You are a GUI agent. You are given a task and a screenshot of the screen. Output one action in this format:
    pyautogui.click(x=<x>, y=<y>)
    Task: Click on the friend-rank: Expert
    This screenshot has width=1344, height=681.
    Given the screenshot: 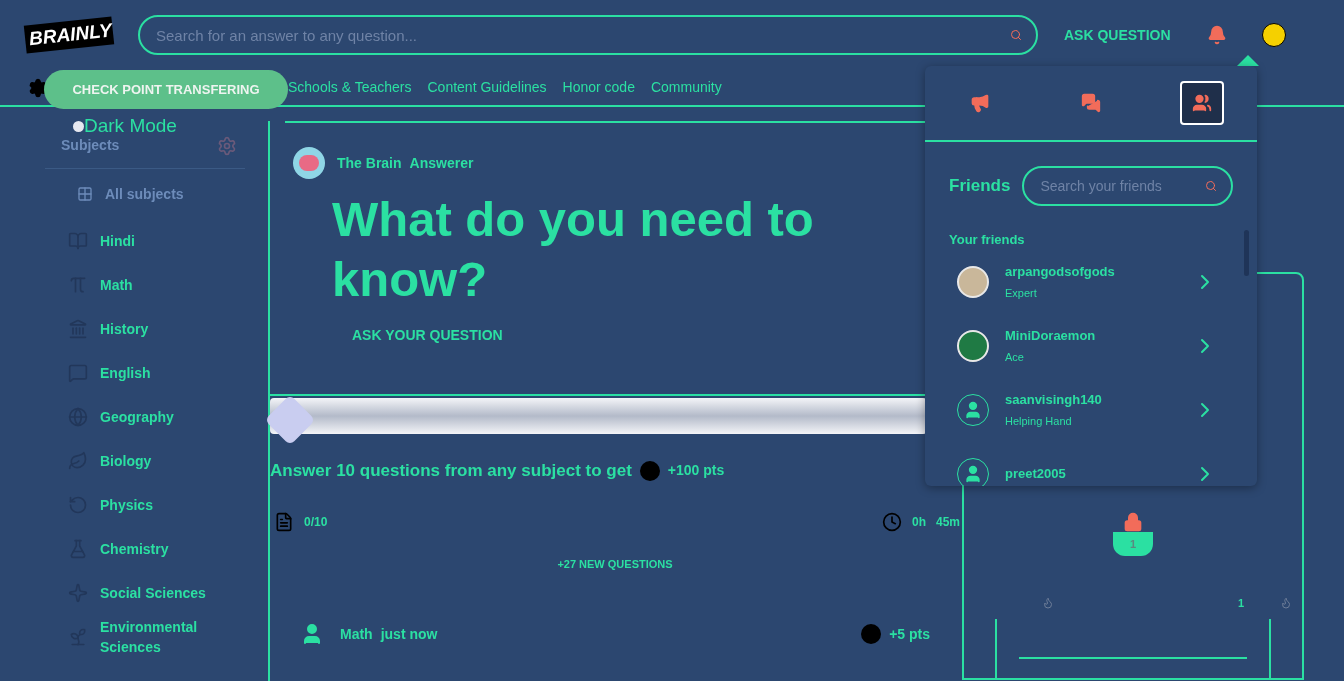 What is the action you would take?
    pyautogui.click(x=1021, y=293)
    